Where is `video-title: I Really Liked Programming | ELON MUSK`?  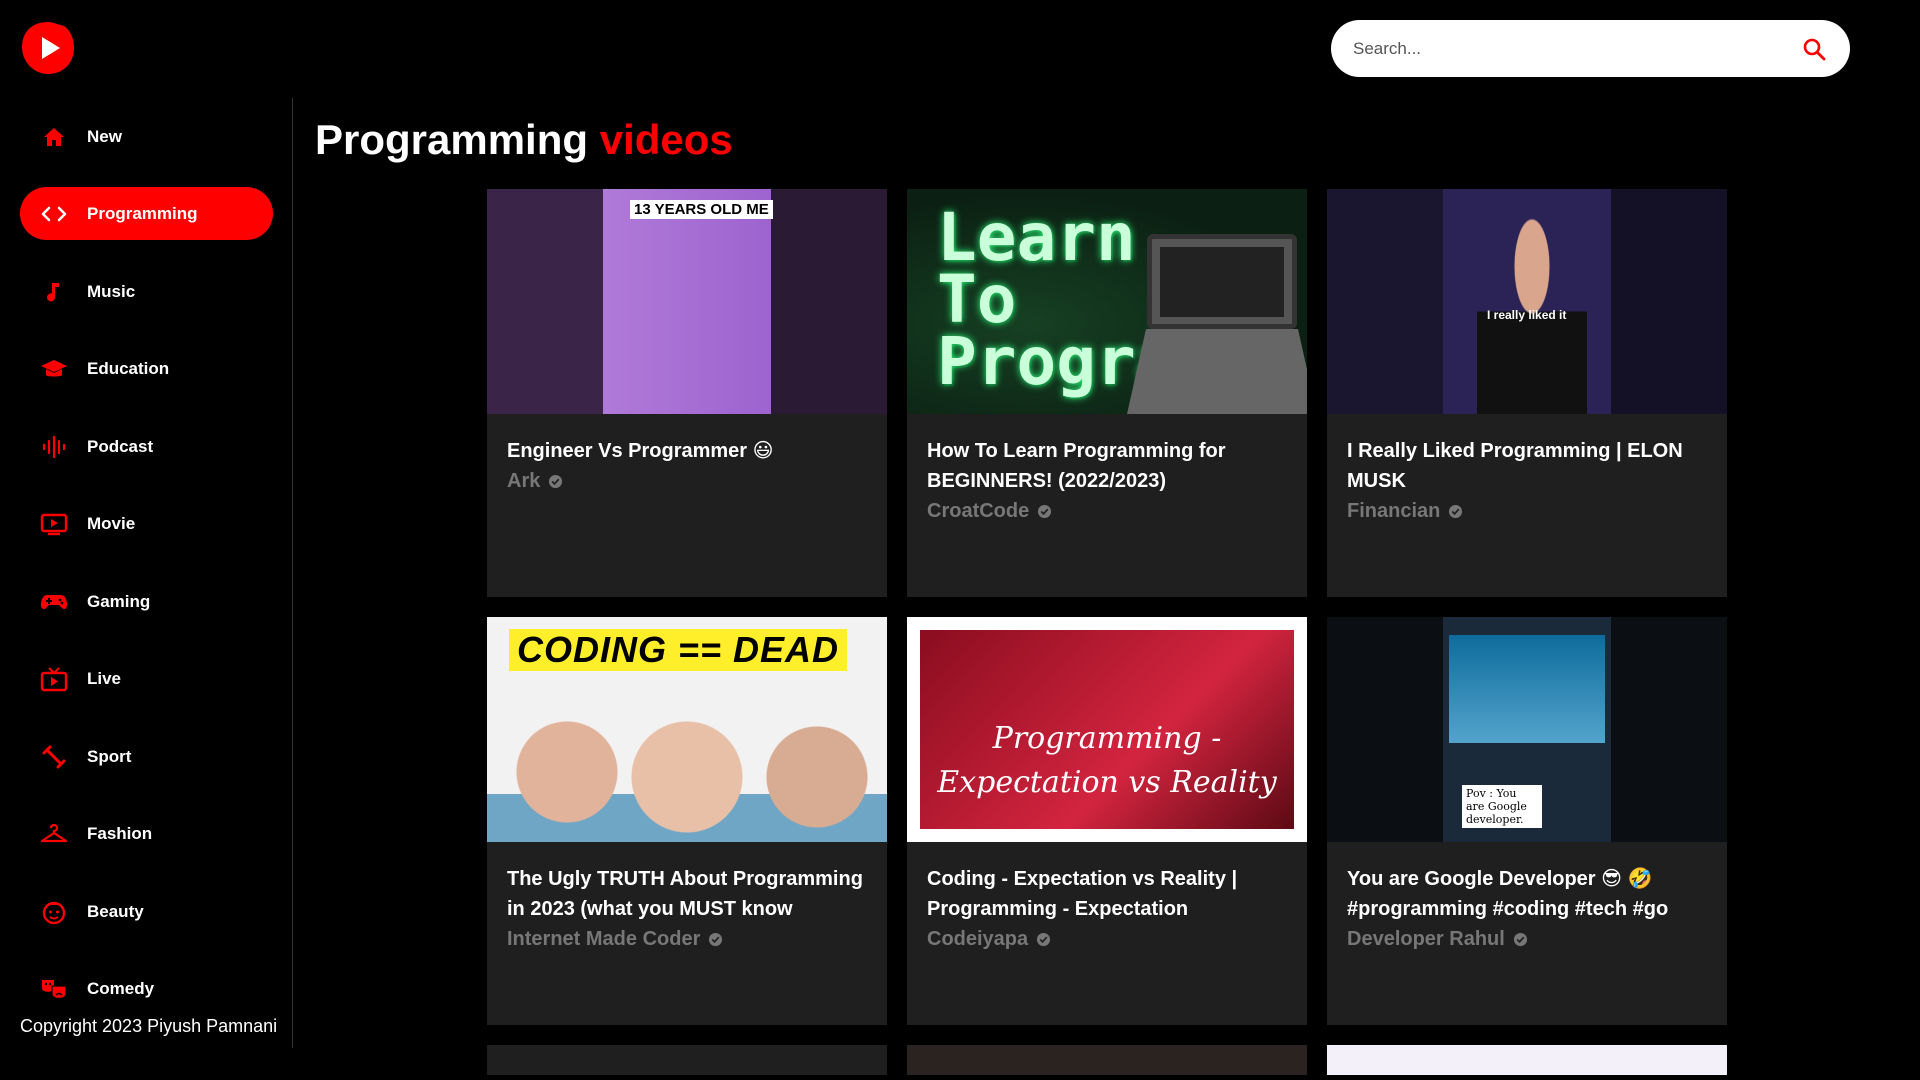
video-title: I Really Liked Programming | ELON MUSK is located at coordinates (1527, 466).